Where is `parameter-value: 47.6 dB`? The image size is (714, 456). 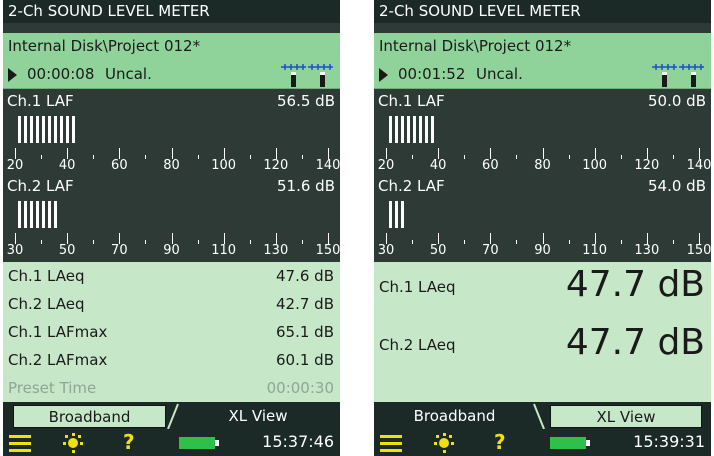
parameter-value: 47.6 dB is located at coordinates (305, 276).